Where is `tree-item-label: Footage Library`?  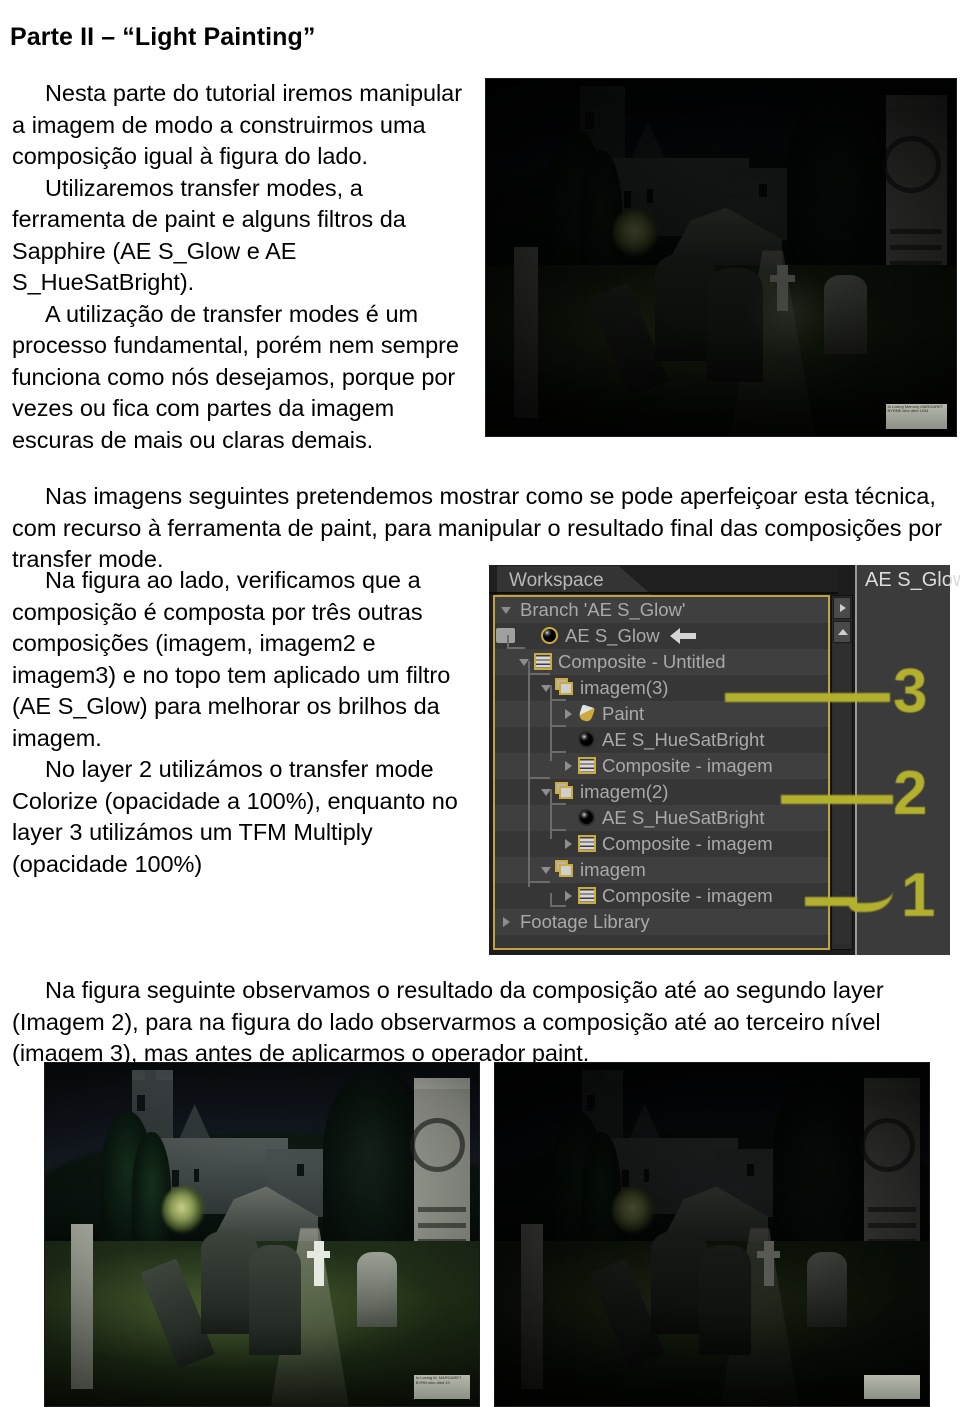
tree-item-label: Footage Library is located at coordinates (585, 921).